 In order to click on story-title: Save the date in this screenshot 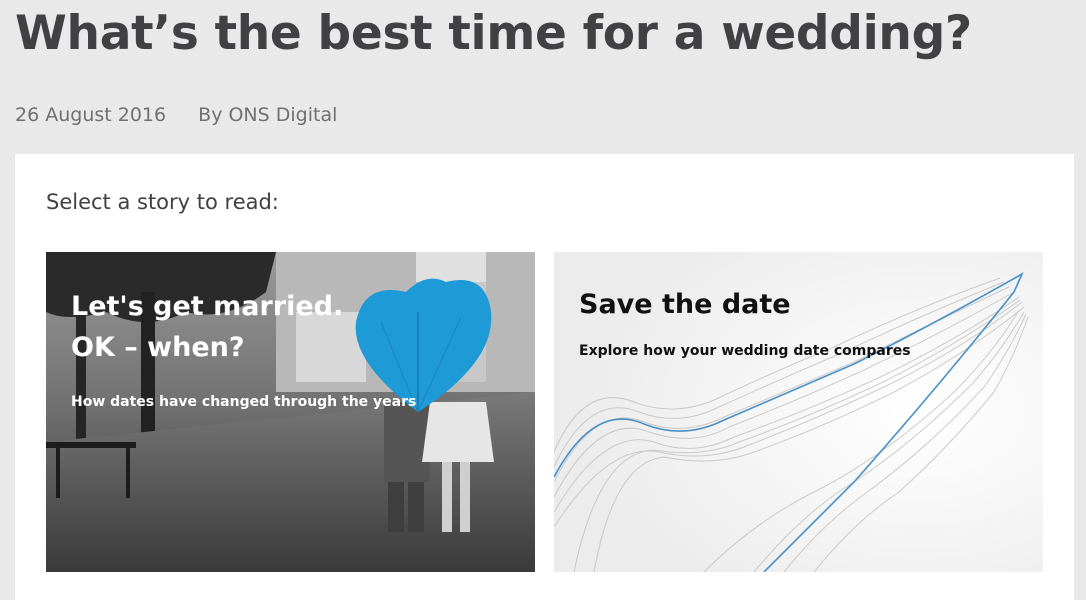, I will do `click(685, 304)`.